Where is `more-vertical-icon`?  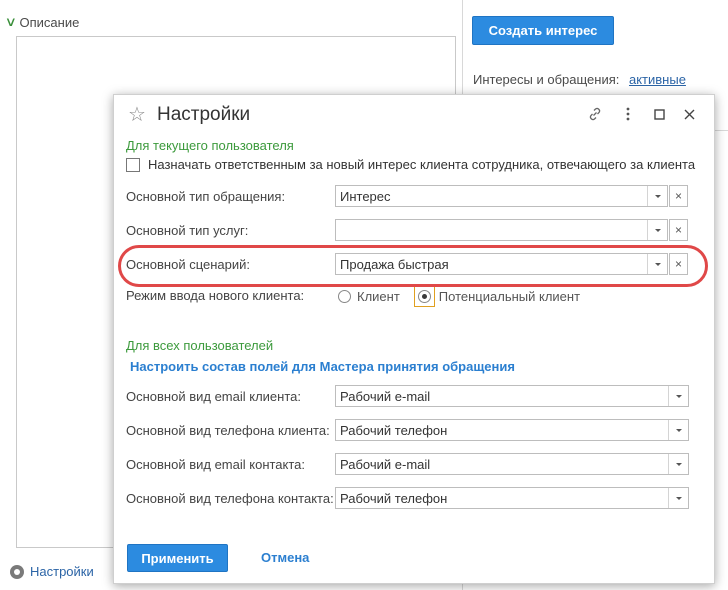 more-vertical-icon is located at coordinates (628, 115).